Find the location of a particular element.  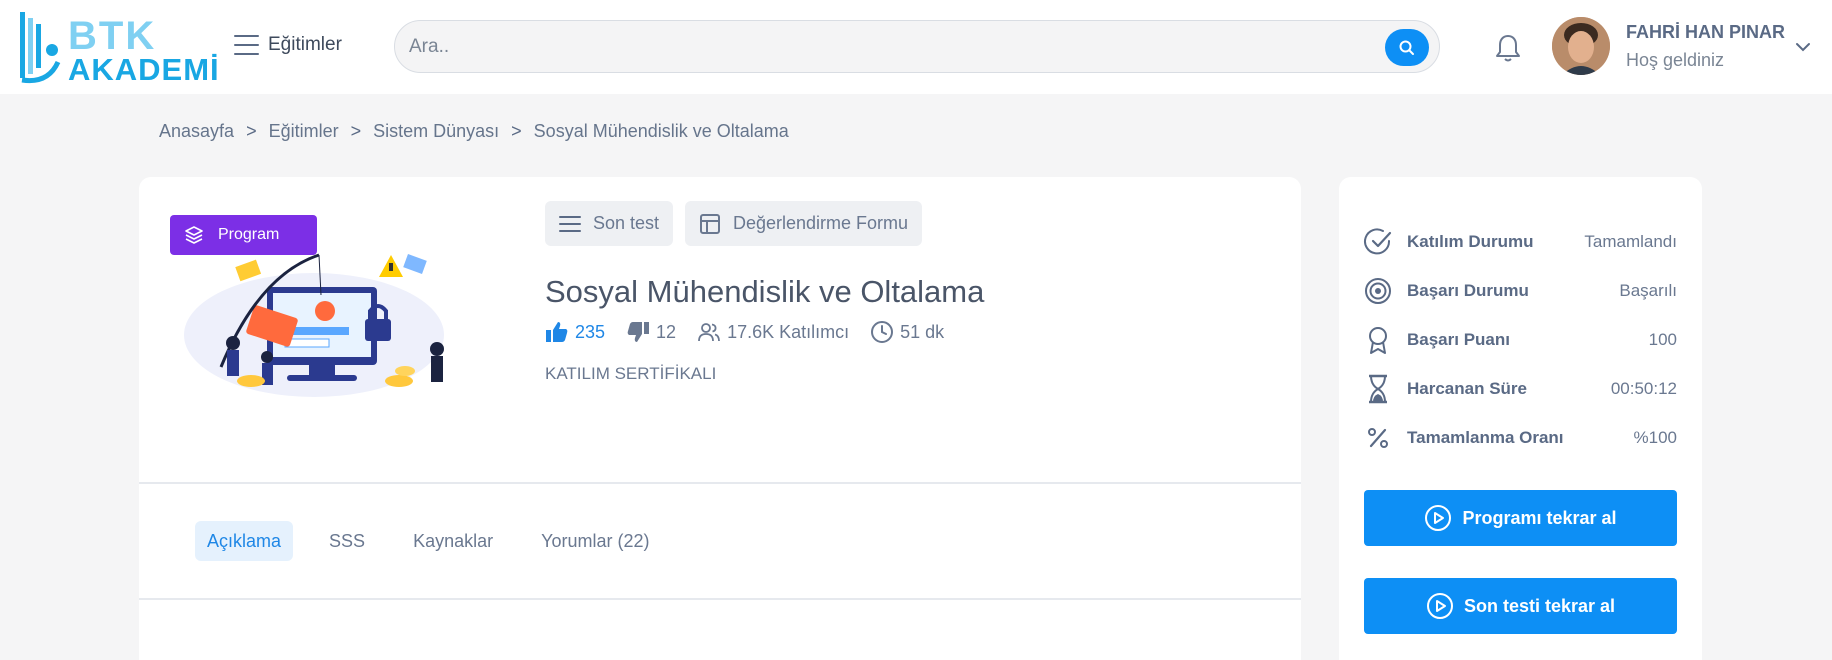

status-label: Katılım Durumu is located at coordinates (1470, 241).